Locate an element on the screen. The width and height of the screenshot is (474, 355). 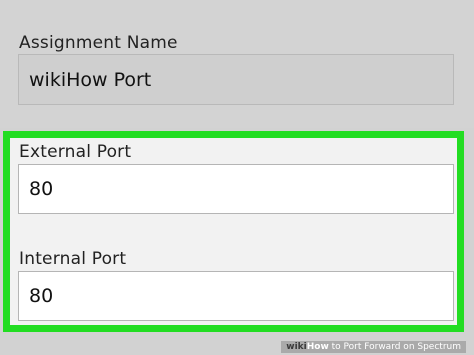
external-port-label: External Port is located at coordinates (75, 152).